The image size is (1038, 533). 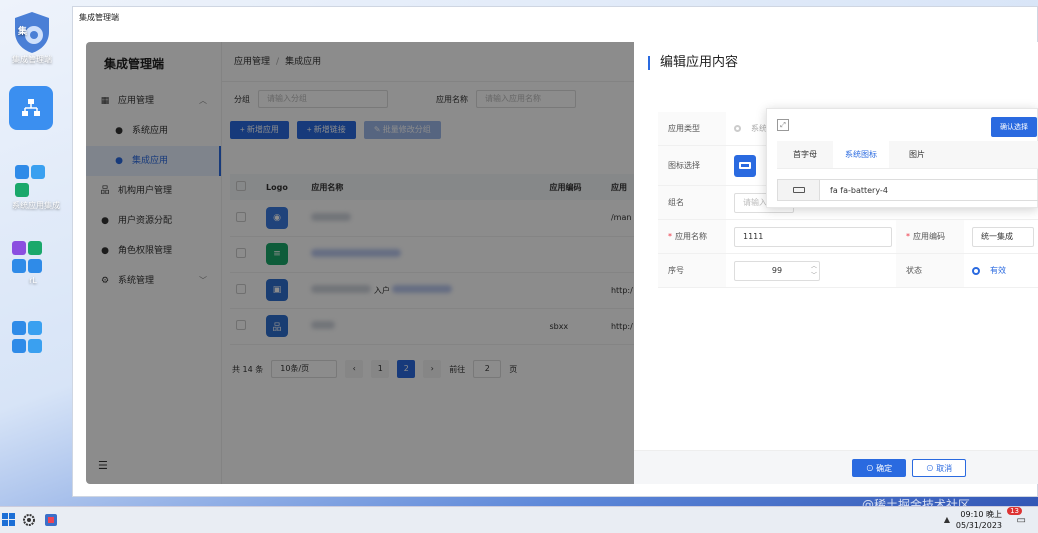 What do you see at coordinates (1014, 127) in the screenshot?
I see `confirm-selection-button: 确认选择` at bounding box center [1014, 127].